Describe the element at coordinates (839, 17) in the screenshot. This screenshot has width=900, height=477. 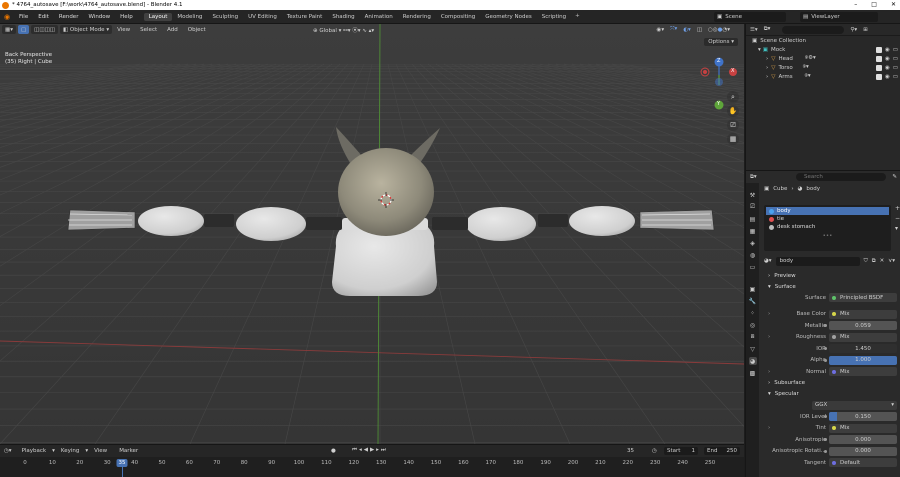
I see `view-layer-selector: ▤ ViewLayer` at that location.